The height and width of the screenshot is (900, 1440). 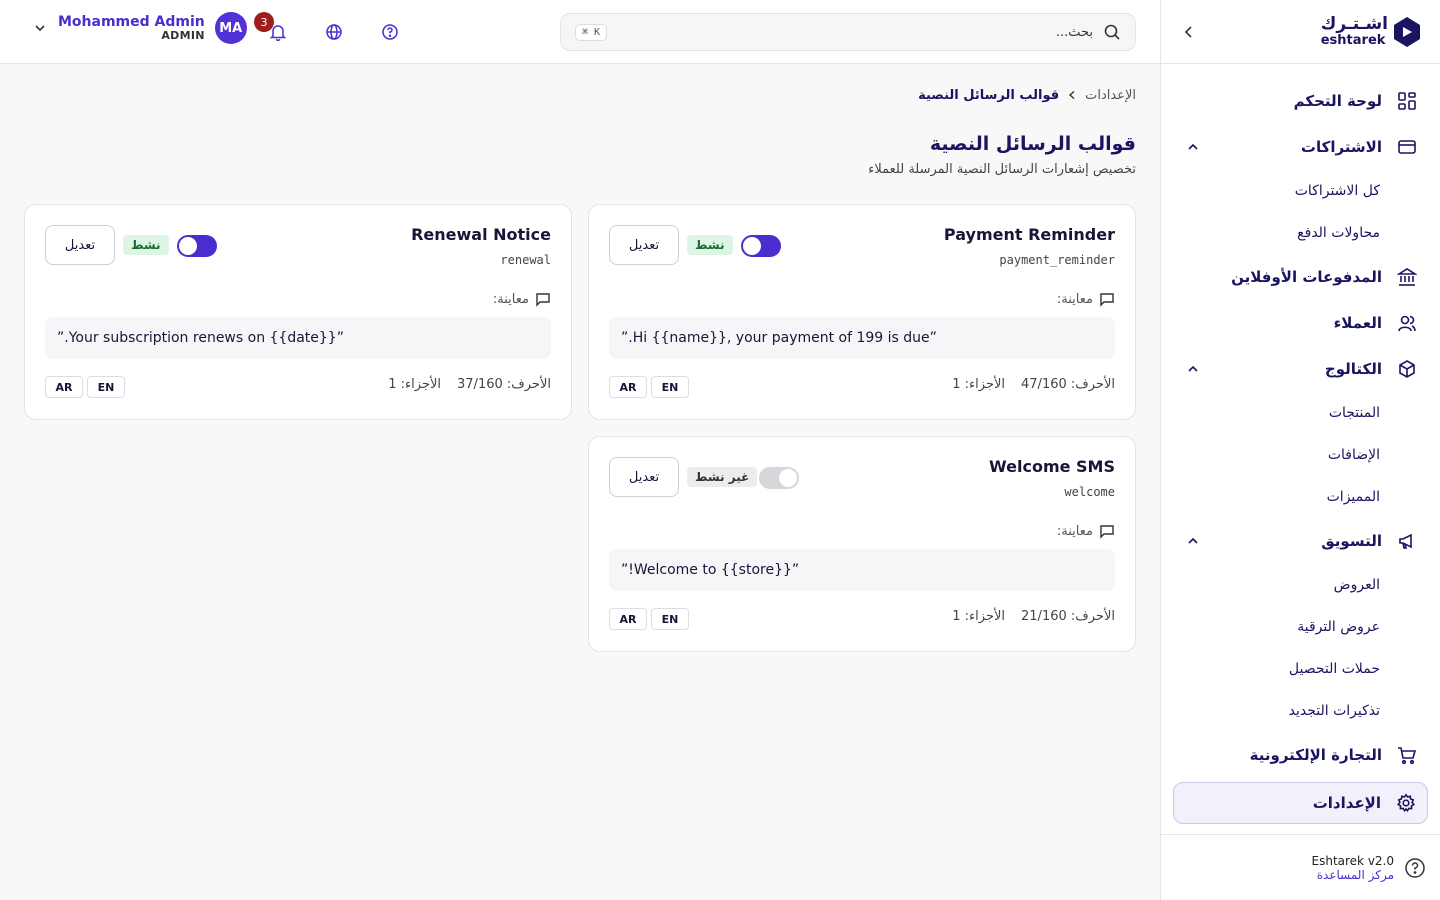 What do you see at coordinates (1300, 323) in the screenshot?
I see `sidebar-item-customers: العملاء` at bounding box center [1300, 323].